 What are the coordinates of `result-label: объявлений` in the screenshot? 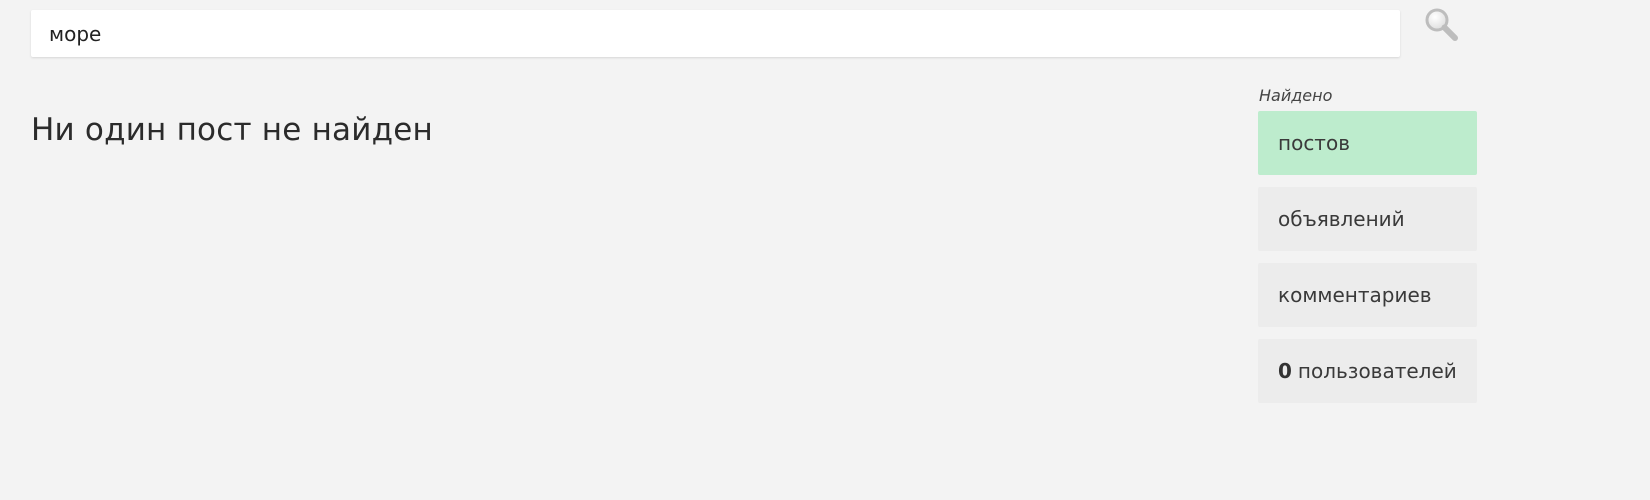 It's located at (1341, 219).